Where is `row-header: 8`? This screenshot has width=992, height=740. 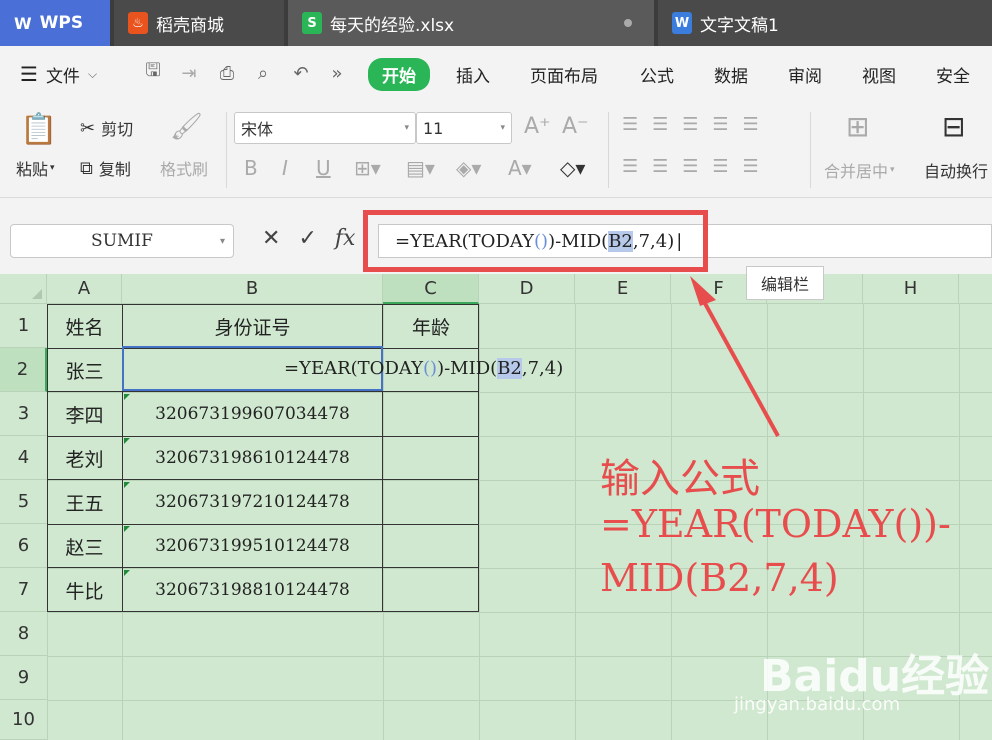
row-header: 8 is located at coordinates (23, 634).